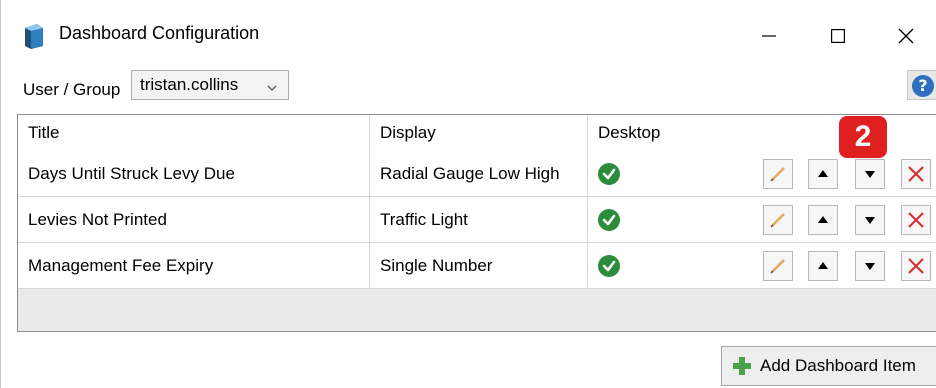  What do you see at coordinates (72, 89) in the screenshot?
I see `user-group-label: User / Group` at bounding box center [72, 89].